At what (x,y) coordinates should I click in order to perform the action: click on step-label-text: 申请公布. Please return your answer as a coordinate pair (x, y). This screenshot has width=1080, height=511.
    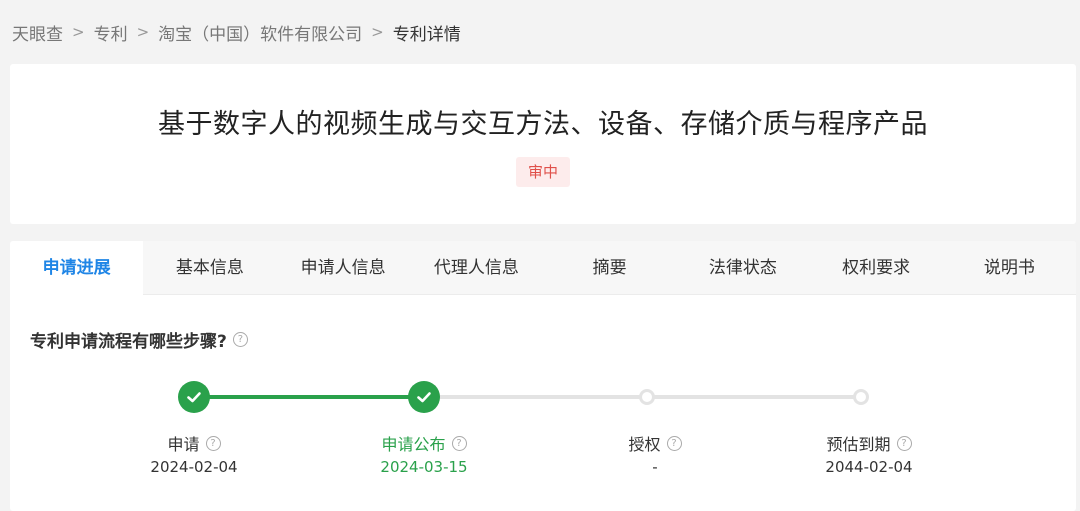
    Looking at the image, I should click on (413, 444).